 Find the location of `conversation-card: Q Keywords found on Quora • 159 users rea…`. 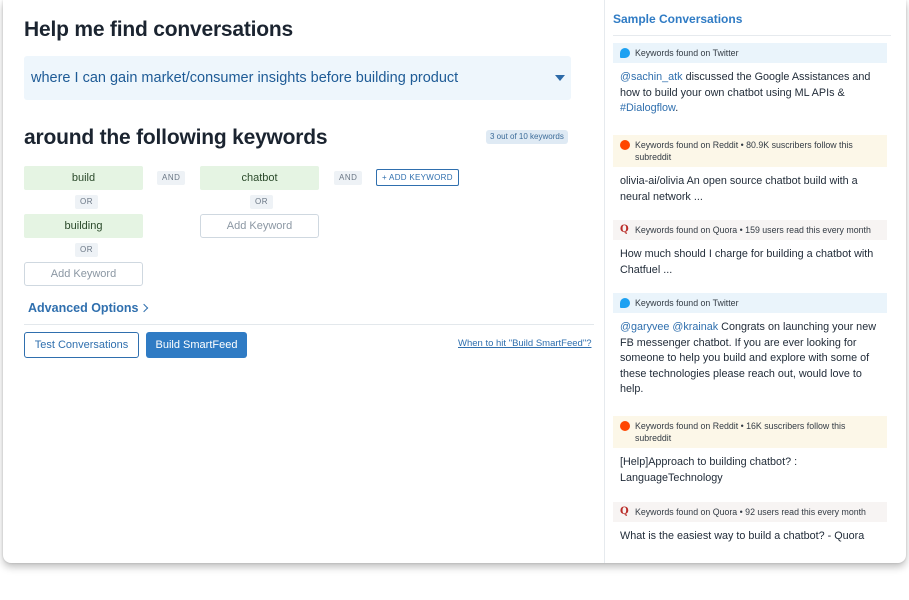

conversation-card: Q Keywords found on Quora • 159 users rea… is located at coordinates (750, 252).